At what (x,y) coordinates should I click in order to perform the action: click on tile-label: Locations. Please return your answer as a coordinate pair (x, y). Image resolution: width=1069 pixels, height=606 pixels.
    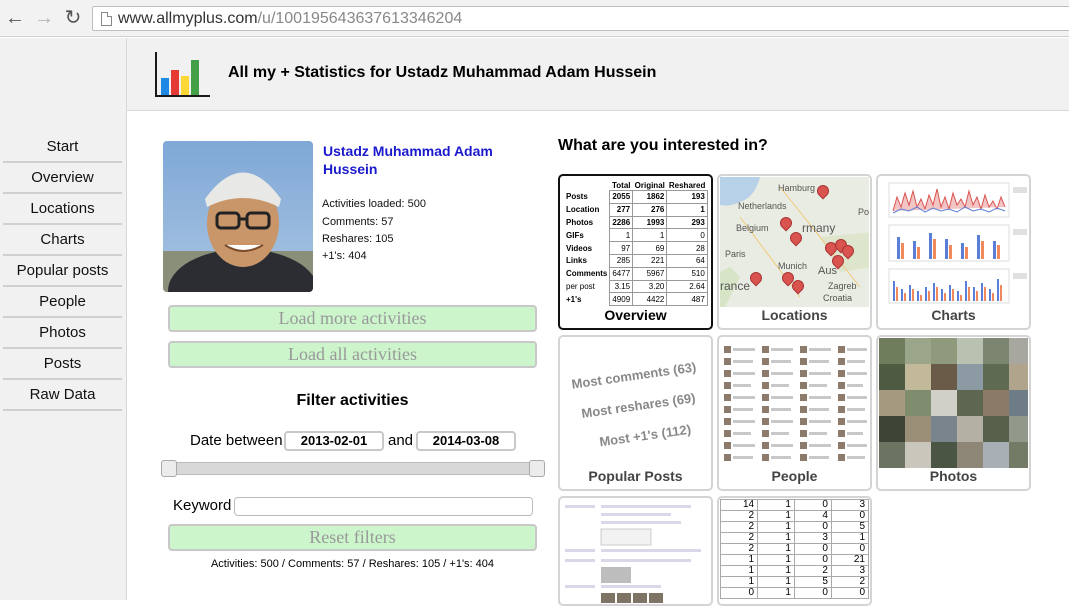
    Looking at the image, I should click on (794, 315).